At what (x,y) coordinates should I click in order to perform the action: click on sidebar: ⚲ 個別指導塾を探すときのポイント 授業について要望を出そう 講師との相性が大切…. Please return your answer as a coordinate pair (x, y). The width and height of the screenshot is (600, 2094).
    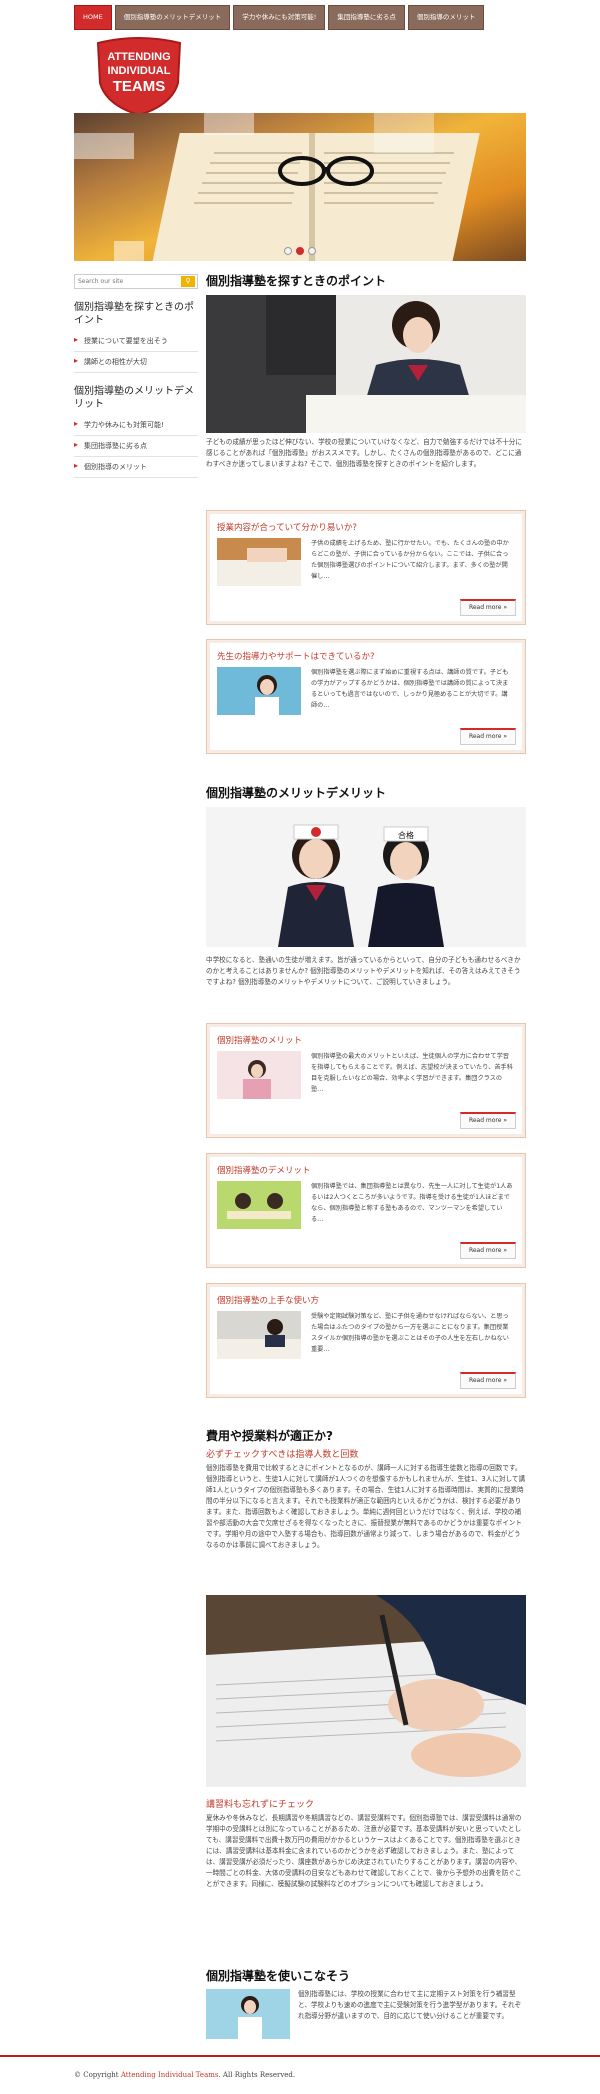
    Looking at the image, I should click on (136, 376).